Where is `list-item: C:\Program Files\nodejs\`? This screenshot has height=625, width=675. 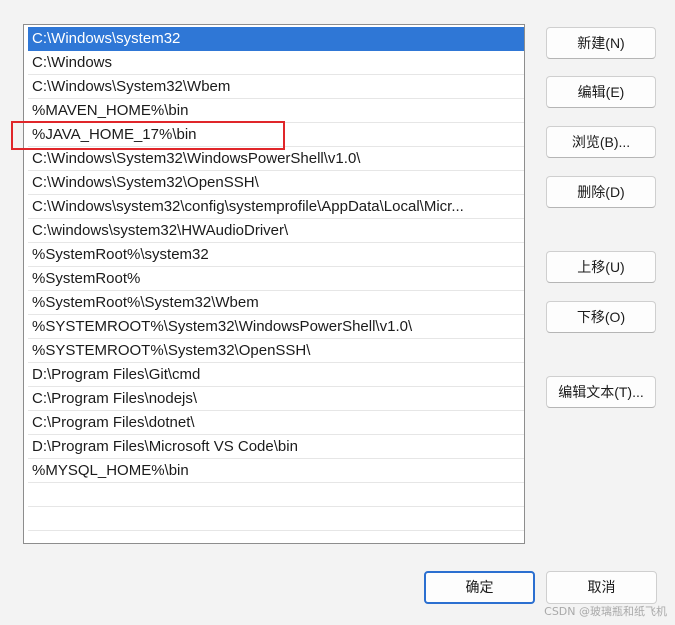
list-item: C:\Program Files\nodejs\ is located at coordinates (276, 399).